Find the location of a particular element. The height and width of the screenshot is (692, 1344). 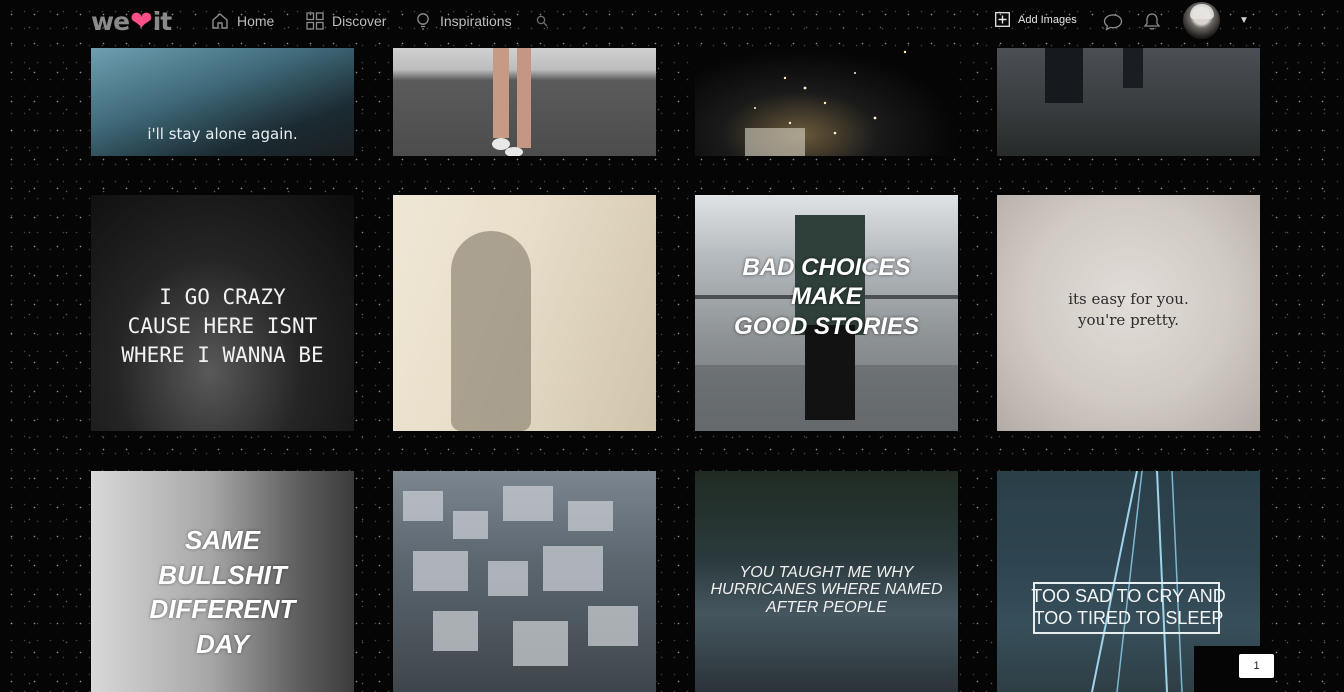

weheartit-logo: we ❤ it is located at coordinates (132, 21).